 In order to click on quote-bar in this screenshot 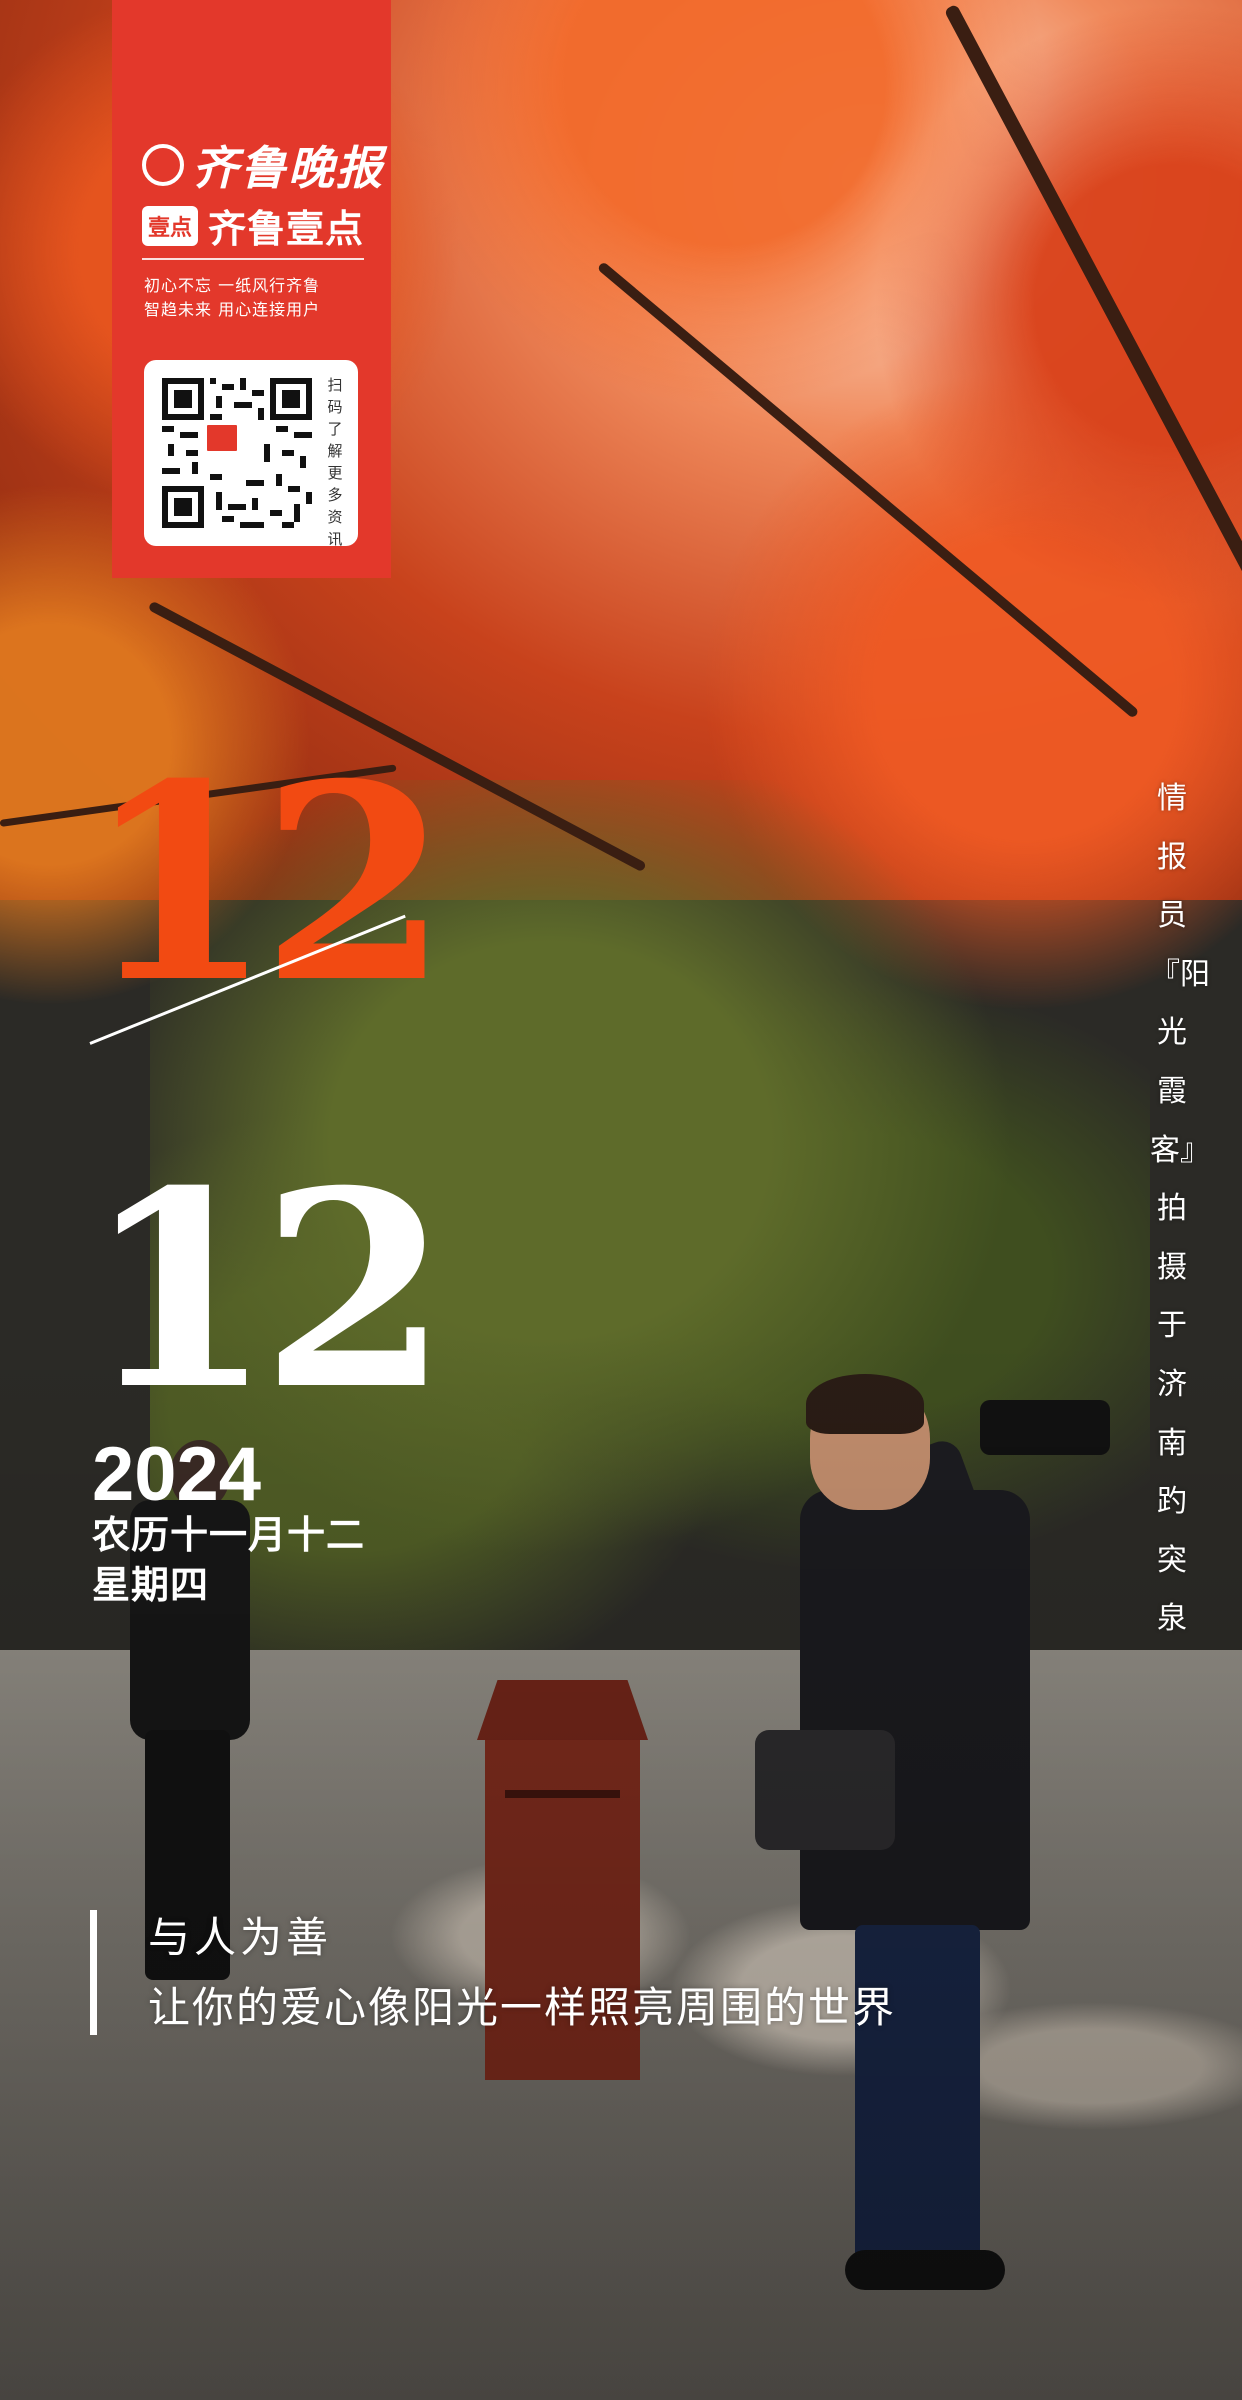, I will do `click(93, 1972)`.